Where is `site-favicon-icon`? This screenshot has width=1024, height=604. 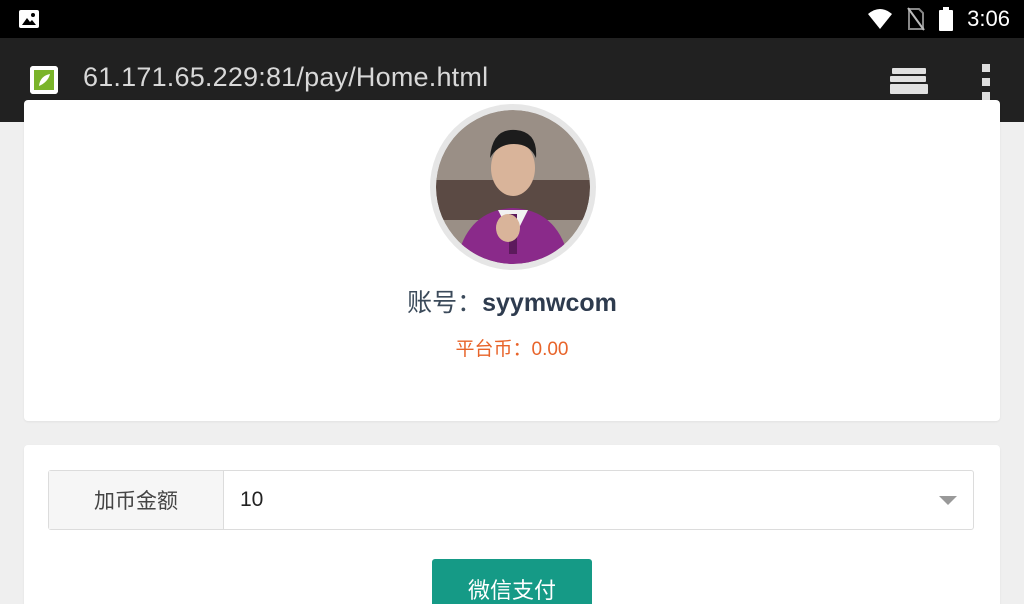
site-favicon-icon is located at coordinates (44, 80).